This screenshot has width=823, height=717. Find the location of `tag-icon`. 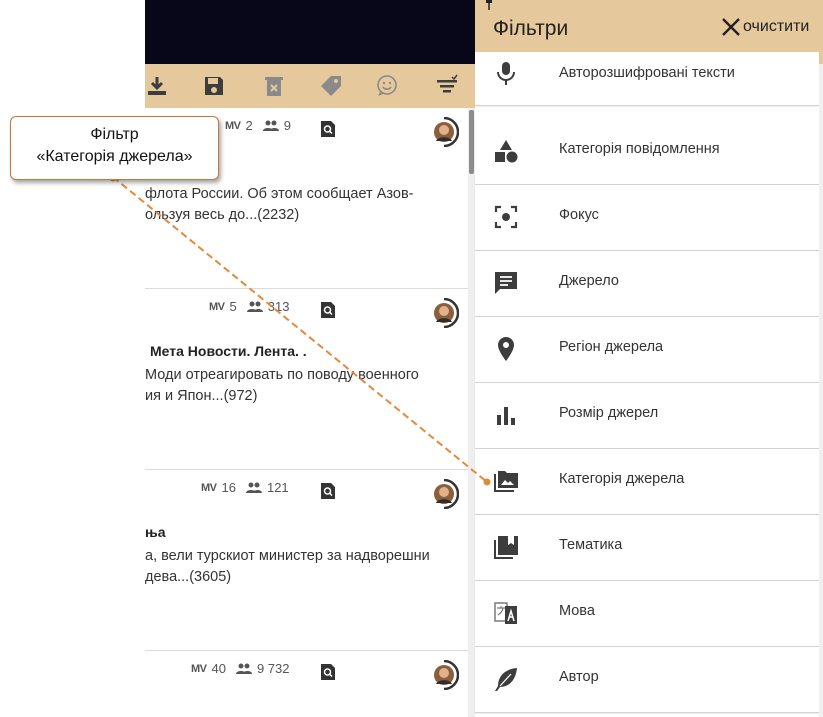

tag-icon is located at coordinates (331, 86).